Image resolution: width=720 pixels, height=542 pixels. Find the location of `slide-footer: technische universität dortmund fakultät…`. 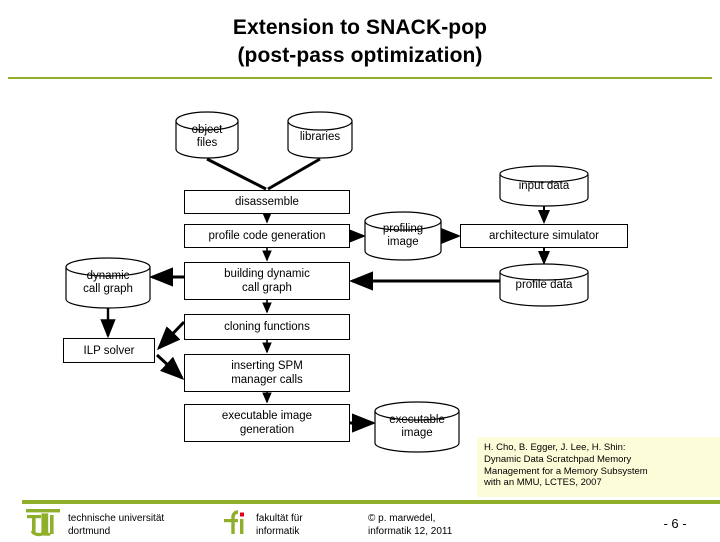

slide-footer: technische universität dortmund fakultät… is located at coordinates (360, 522).